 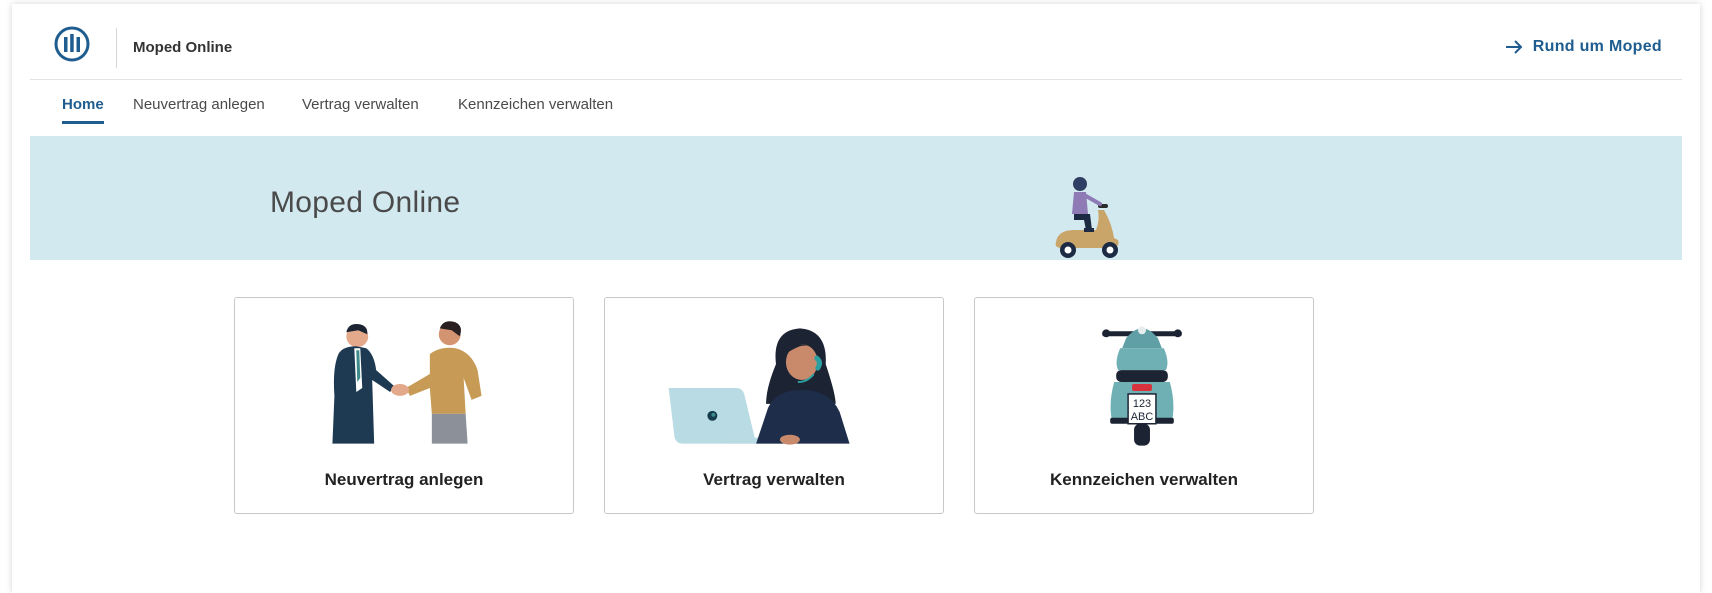 I want to click on tab-home: Home, so click(x=83, y=110).